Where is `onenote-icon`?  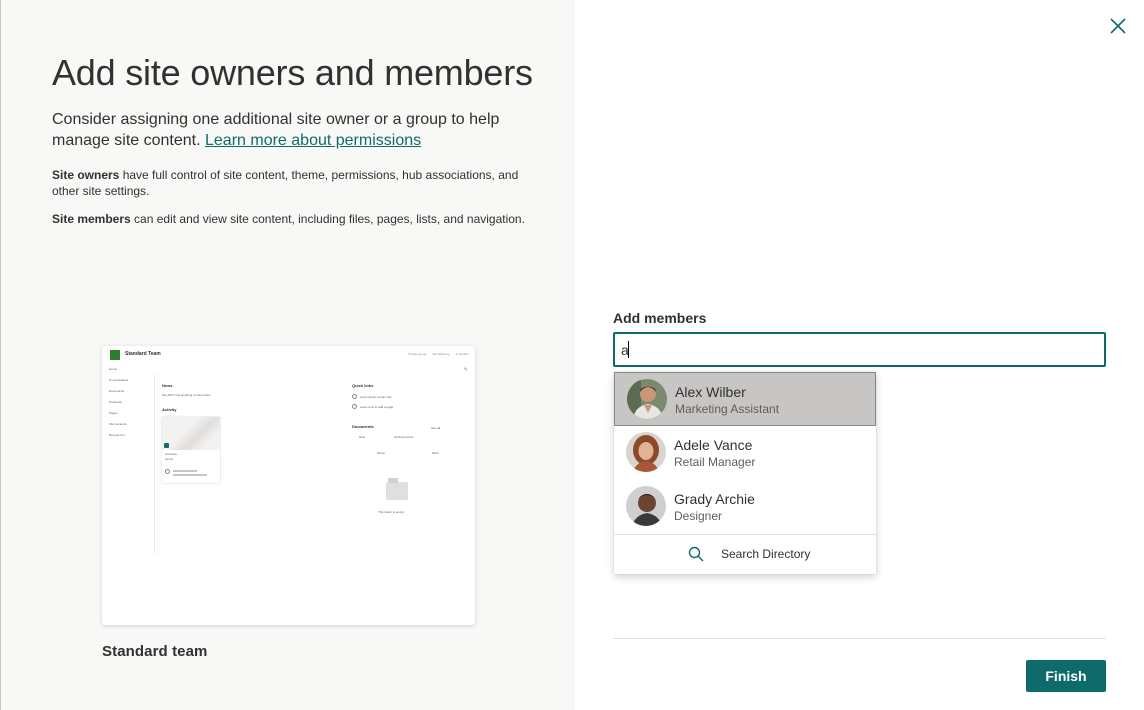 onenote-icon is located at coordinates (166, 445).